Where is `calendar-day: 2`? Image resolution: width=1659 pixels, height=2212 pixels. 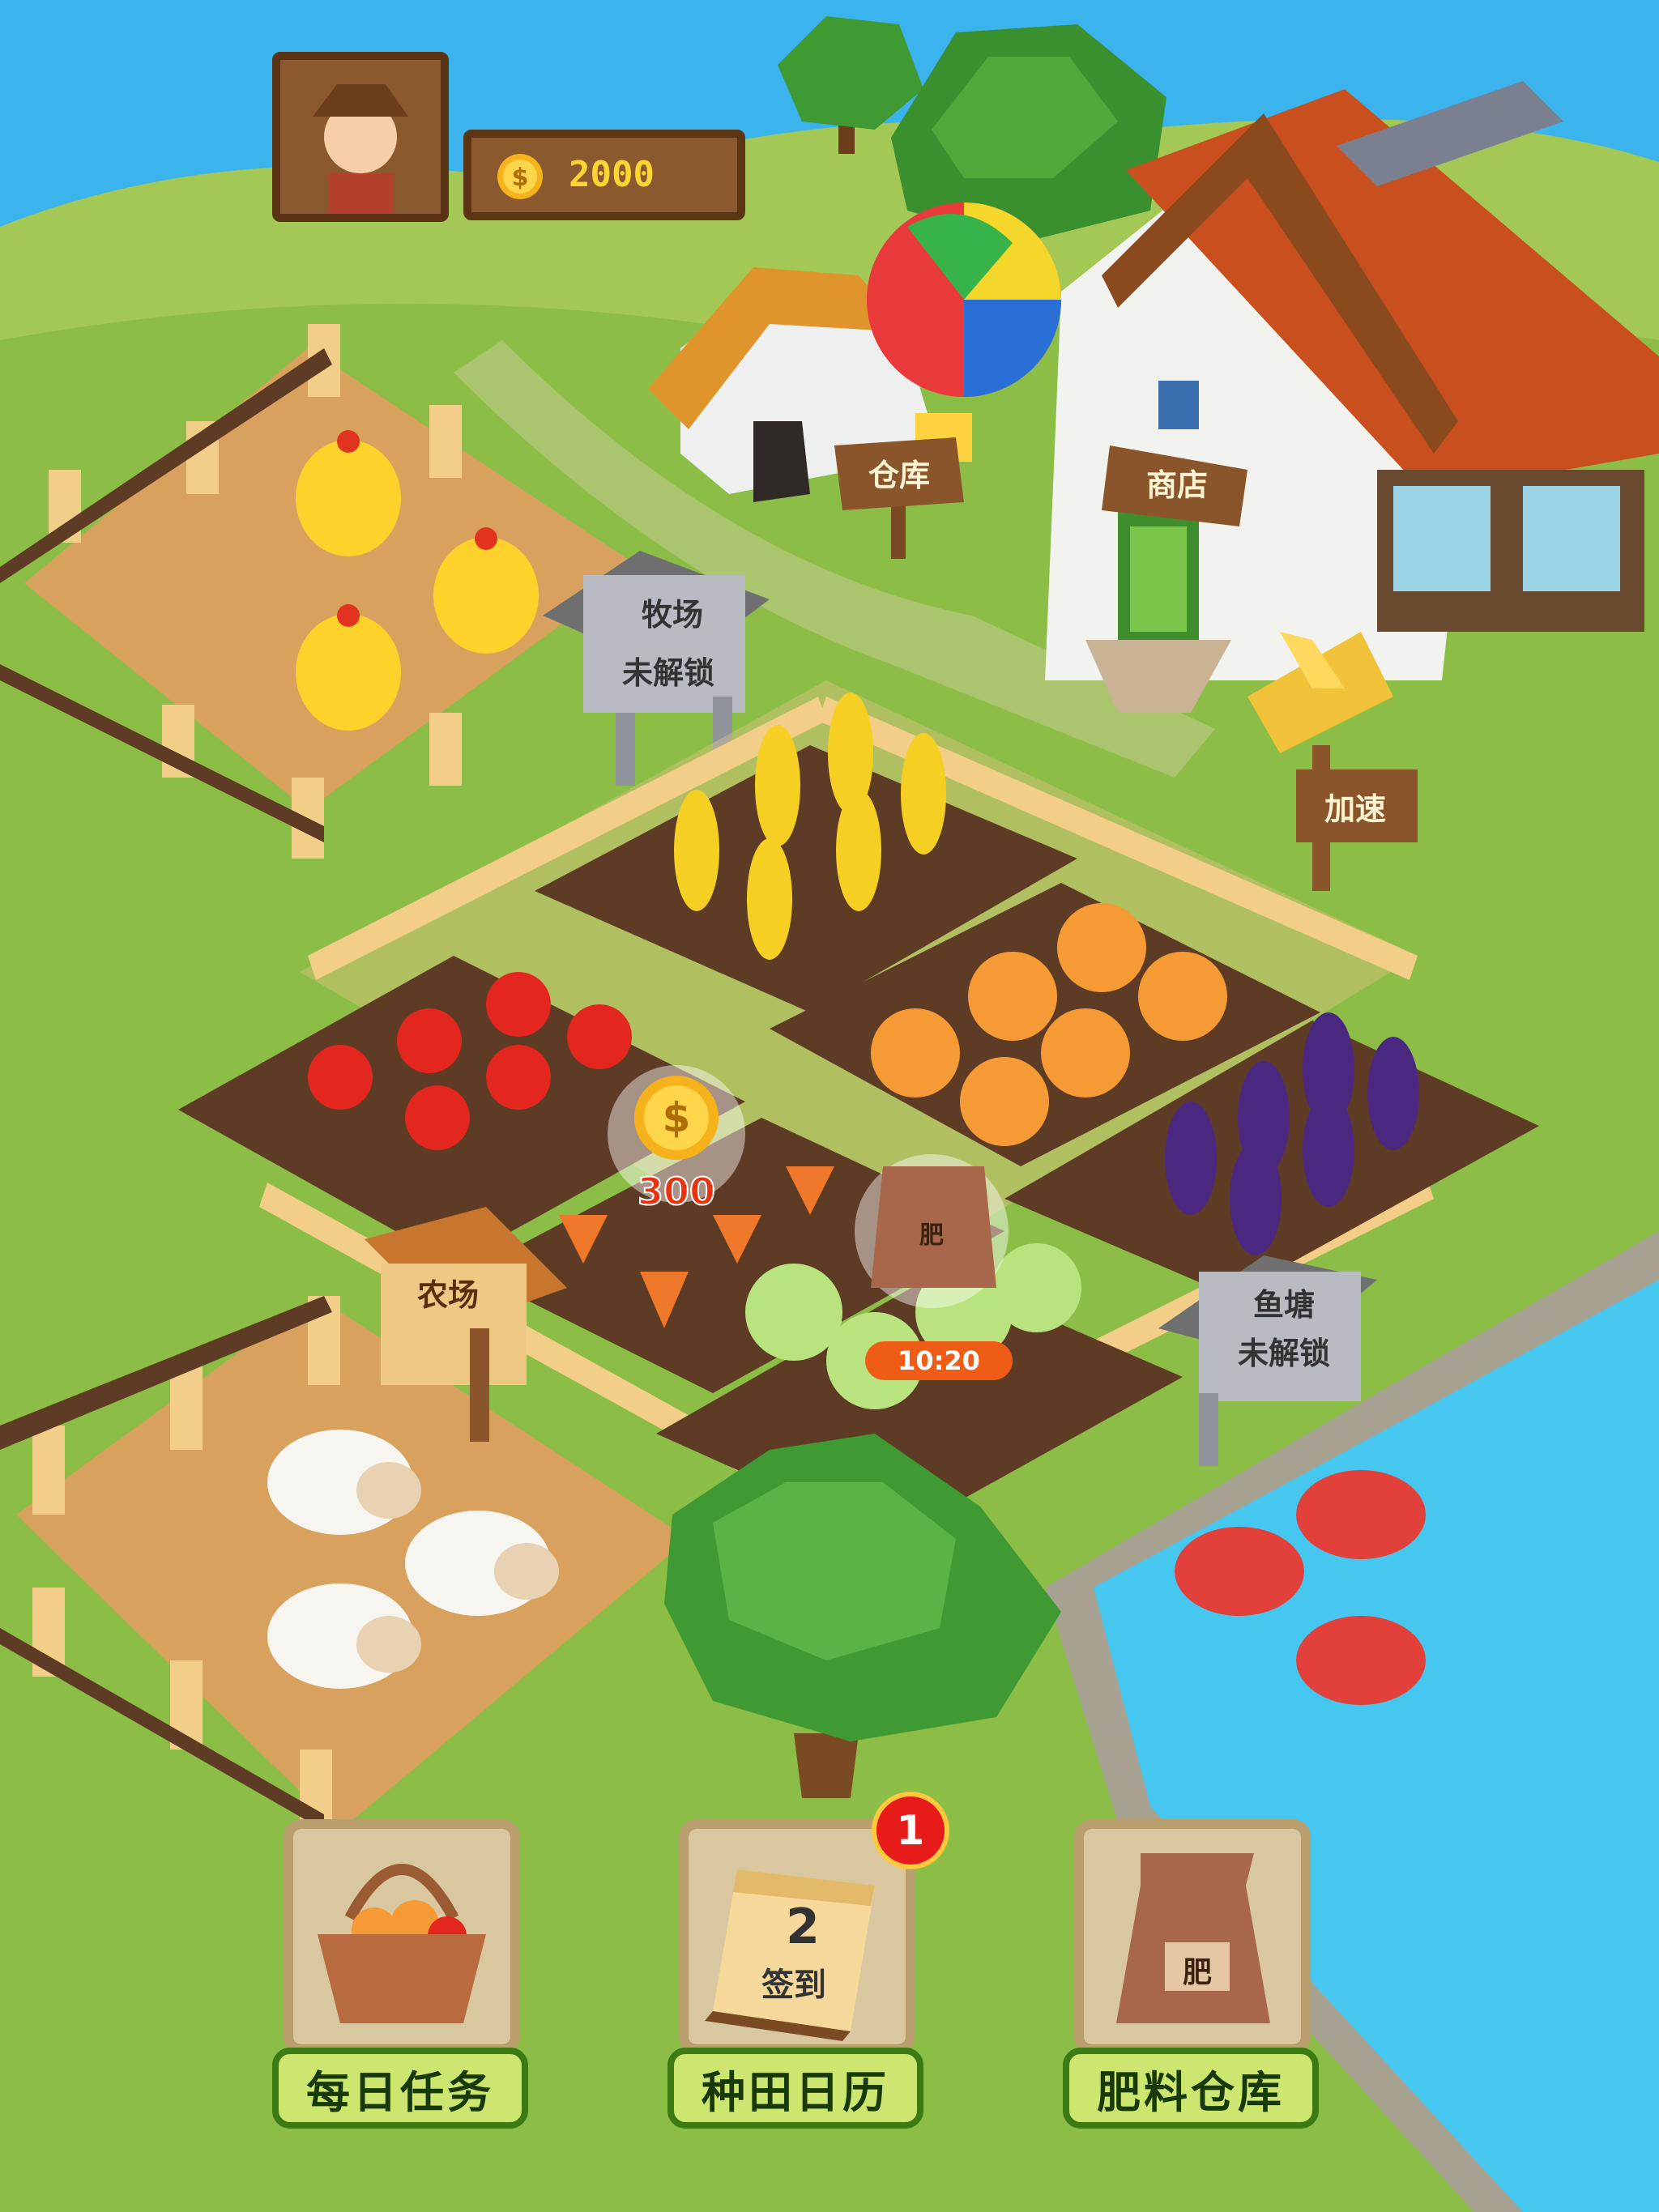 calendar-day: 2 is located at coordinates (803, 1927).